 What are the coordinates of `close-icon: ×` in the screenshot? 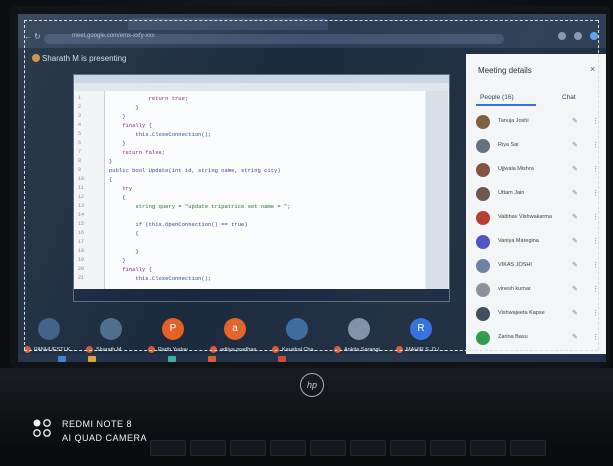 It's located at (592, 69).